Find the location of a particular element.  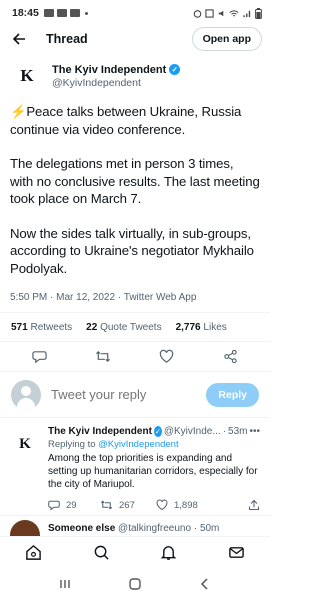

likes-count: 1,898 is located at coordinates (186, 505).